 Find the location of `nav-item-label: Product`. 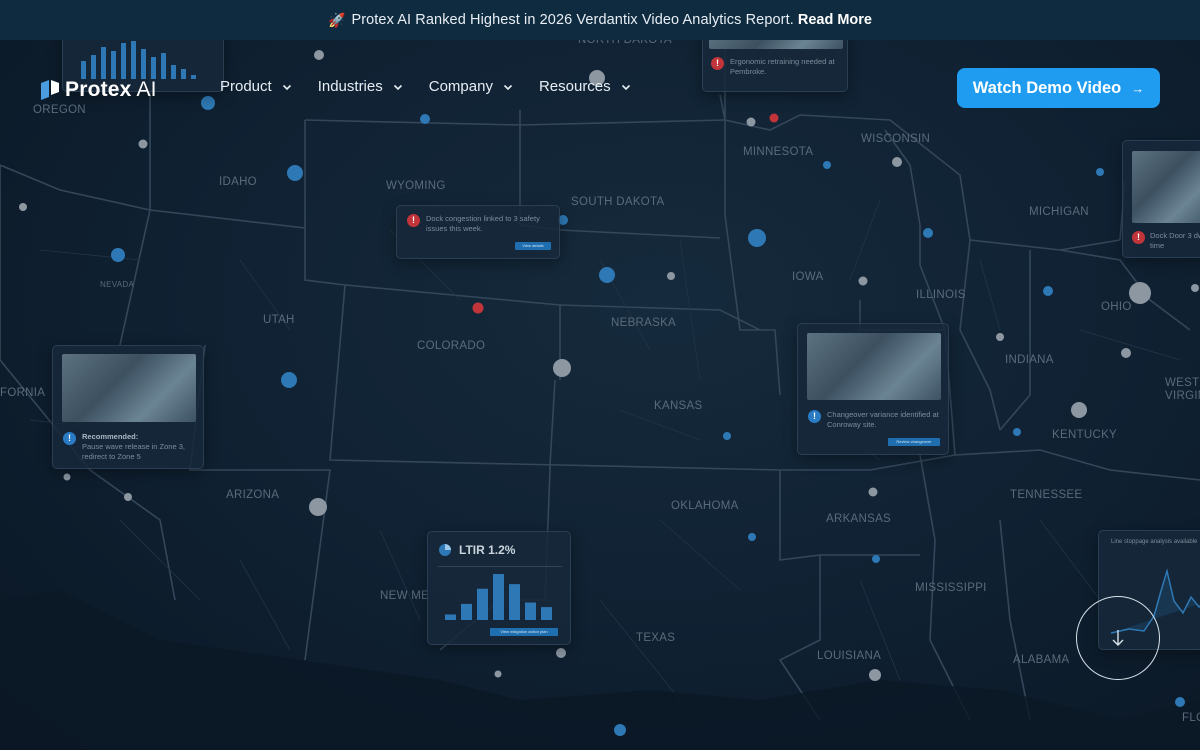

nav-item-label: Product is located at coordinates (246, 86).